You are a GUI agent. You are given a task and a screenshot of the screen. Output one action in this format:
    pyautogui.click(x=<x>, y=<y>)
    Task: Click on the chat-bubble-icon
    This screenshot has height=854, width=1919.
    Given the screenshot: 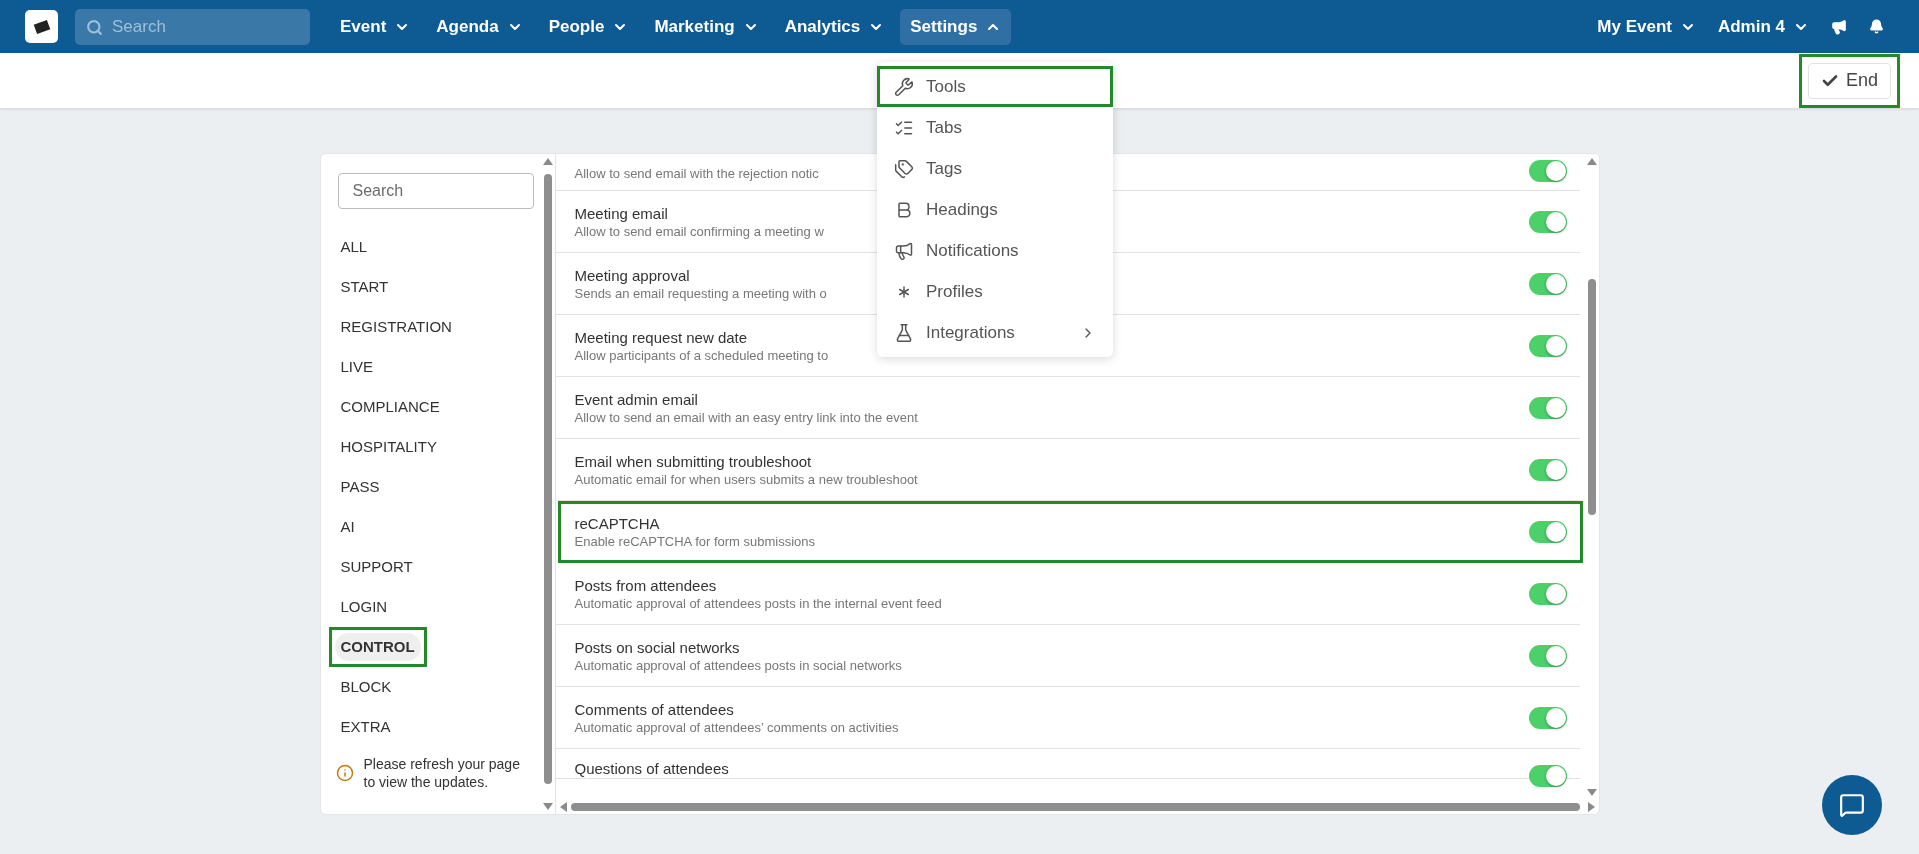 What is the action you would take?
    pyautogui.click(x=1852, y=805)
    